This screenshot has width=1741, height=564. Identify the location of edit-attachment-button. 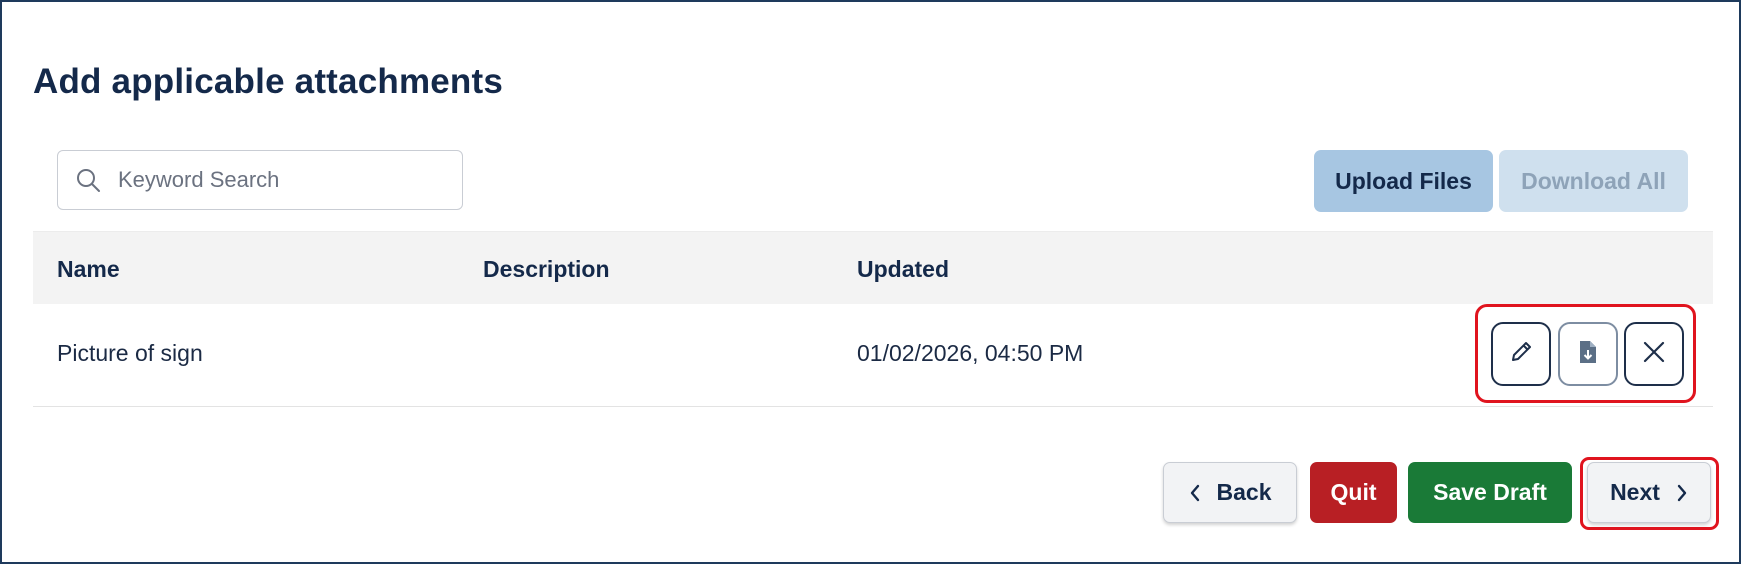
(1521, 354).